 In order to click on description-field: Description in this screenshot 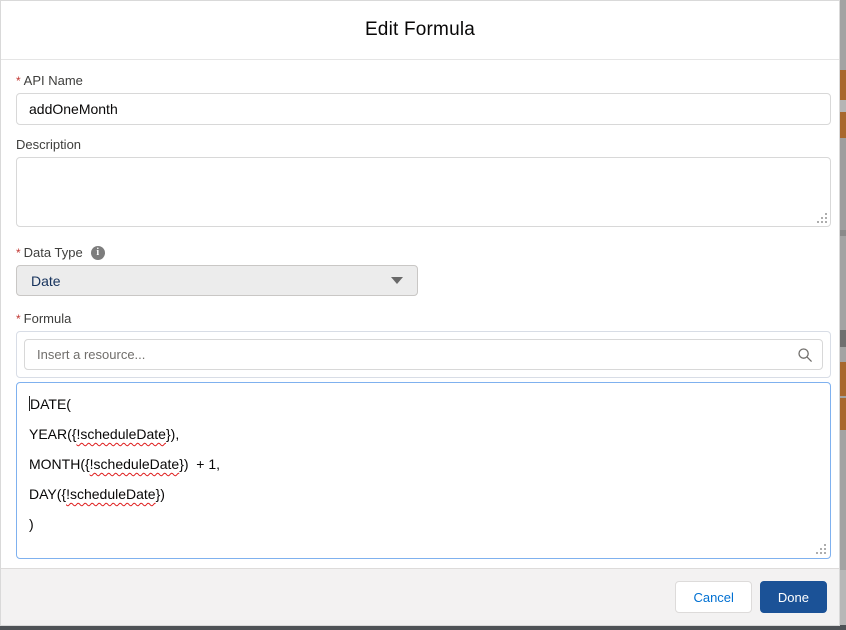, I will do `click(423, 182)`.